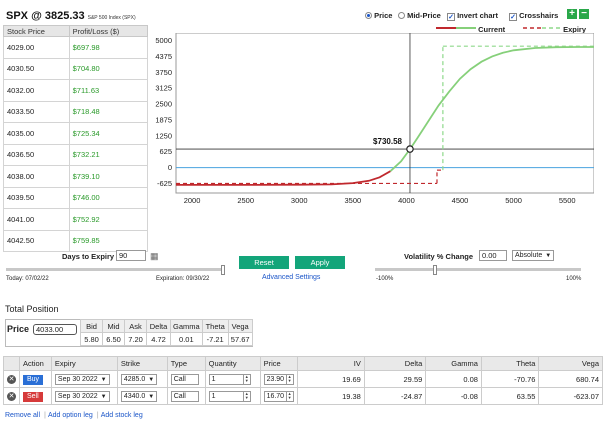  Describe the element at coordinates (439, 256) in the screenshot. I see `volatility-label: Volatility % Change` at that location.